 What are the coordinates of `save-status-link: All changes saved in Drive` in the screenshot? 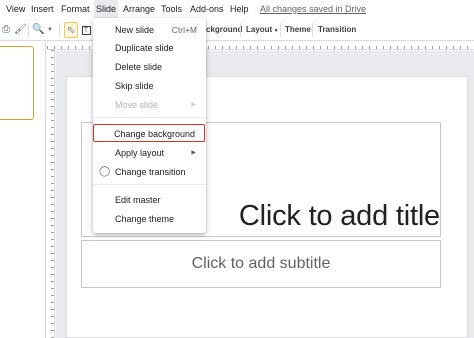 It's located at (313, 9).